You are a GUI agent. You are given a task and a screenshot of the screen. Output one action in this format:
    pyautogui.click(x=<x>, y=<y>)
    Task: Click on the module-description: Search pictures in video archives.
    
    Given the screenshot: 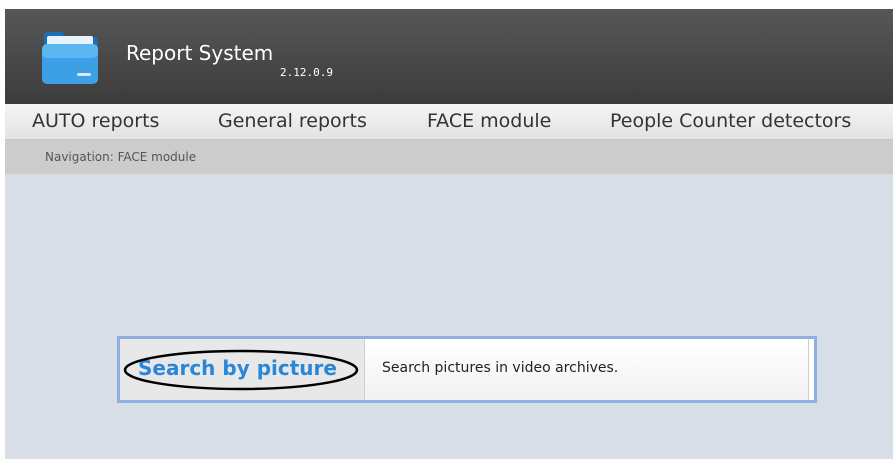 What is the action you would take?
    pyautogui.click(x=587, y=369)
    